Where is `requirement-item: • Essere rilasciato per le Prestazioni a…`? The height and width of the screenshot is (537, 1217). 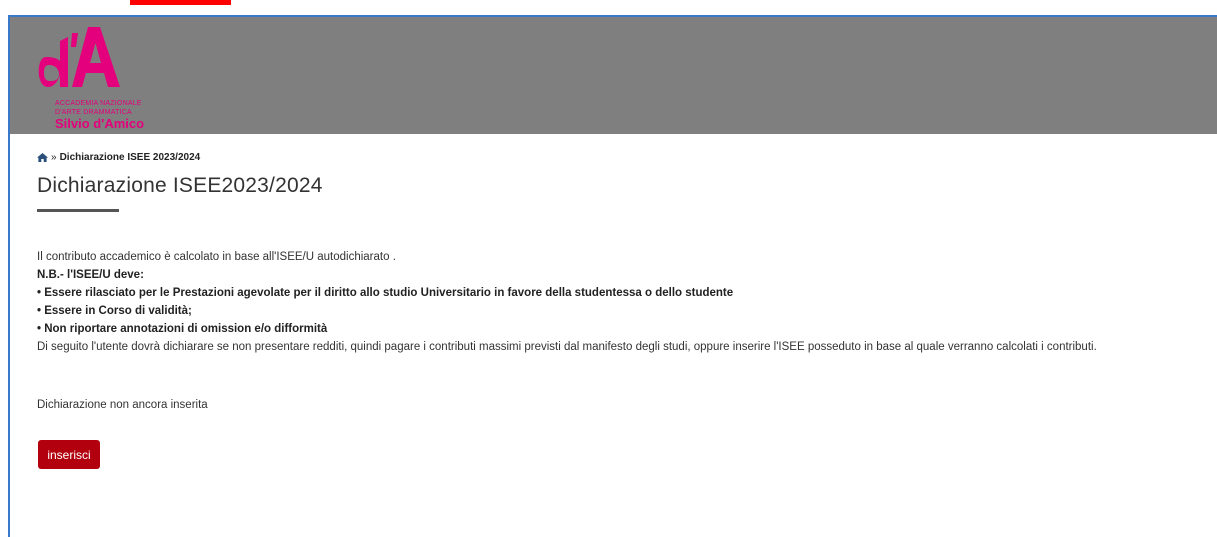
requirement-item: • Essere rilasciato per le Prestazioni a… is located at coordinates (385, 293).